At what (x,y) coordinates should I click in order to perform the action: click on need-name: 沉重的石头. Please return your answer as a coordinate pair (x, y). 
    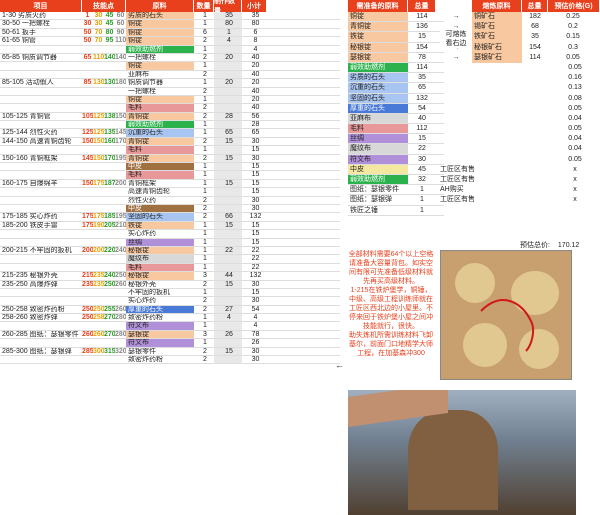
    Looking at the image, I should click on (378, 88).